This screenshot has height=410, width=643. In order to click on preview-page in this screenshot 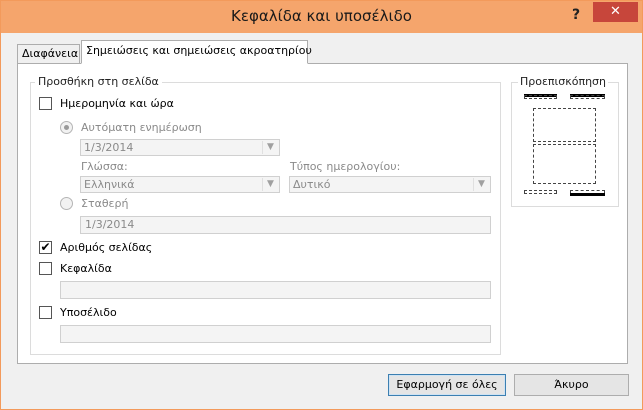, I will do `click(564, 146)`.